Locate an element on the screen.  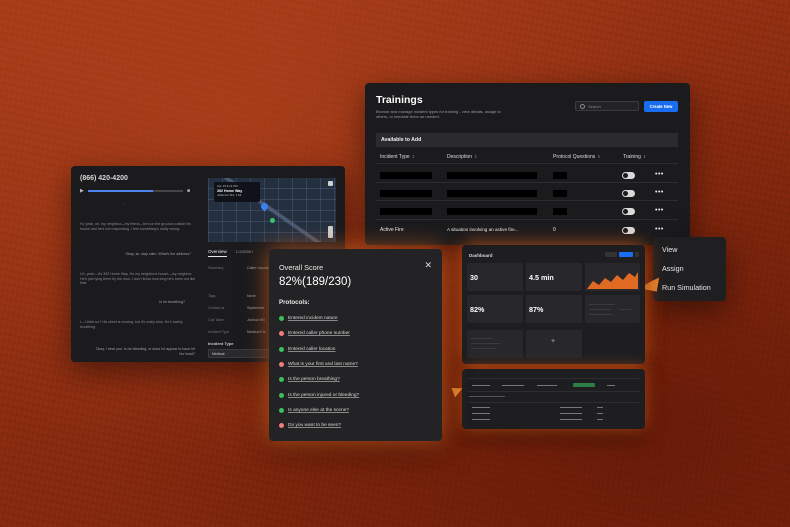
protocol-label: Do you want to be seen? is located at coordinates (315, 426).